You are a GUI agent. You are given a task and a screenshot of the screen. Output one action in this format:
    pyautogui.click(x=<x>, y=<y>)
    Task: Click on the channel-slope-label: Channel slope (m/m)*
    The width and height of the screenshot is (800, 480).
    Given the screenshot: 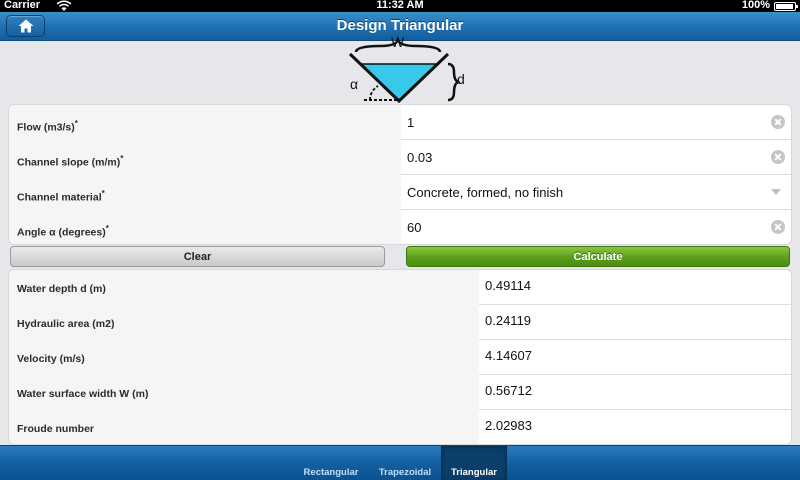 What is the action you would take?
    pyautogui.click(x=205, y=157)
    